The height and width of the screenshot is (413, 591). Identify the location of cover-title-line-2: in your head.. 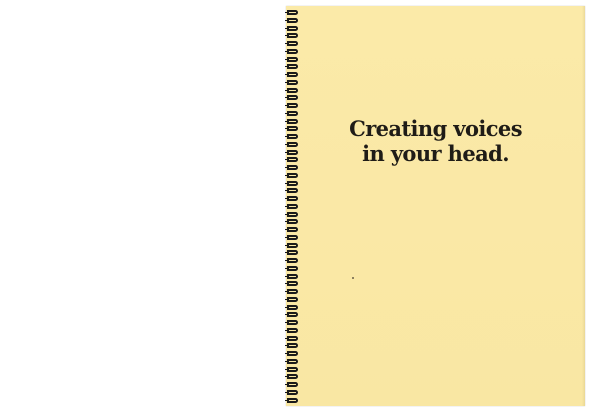
(435, 153).